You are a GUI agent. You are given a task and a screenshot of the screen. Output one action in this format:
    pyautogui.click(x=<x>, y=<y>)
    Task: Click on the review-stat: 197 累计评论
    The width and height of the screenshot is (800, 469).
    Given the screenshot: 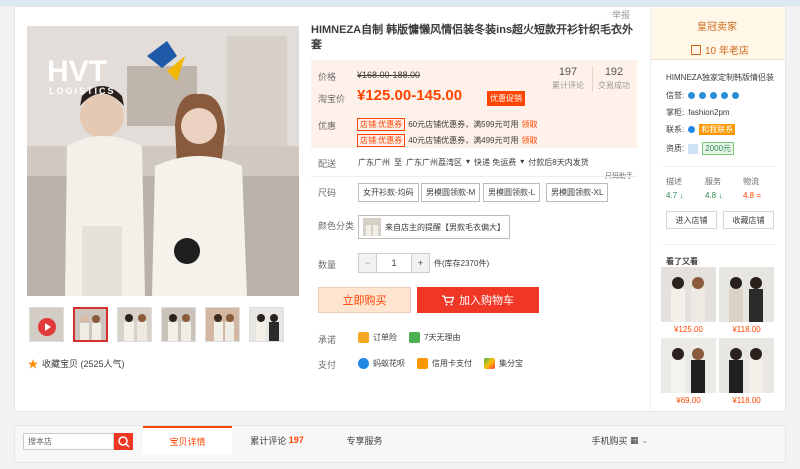 What is the action you would take?
    pyautogui.click(x=568, y=78)
    